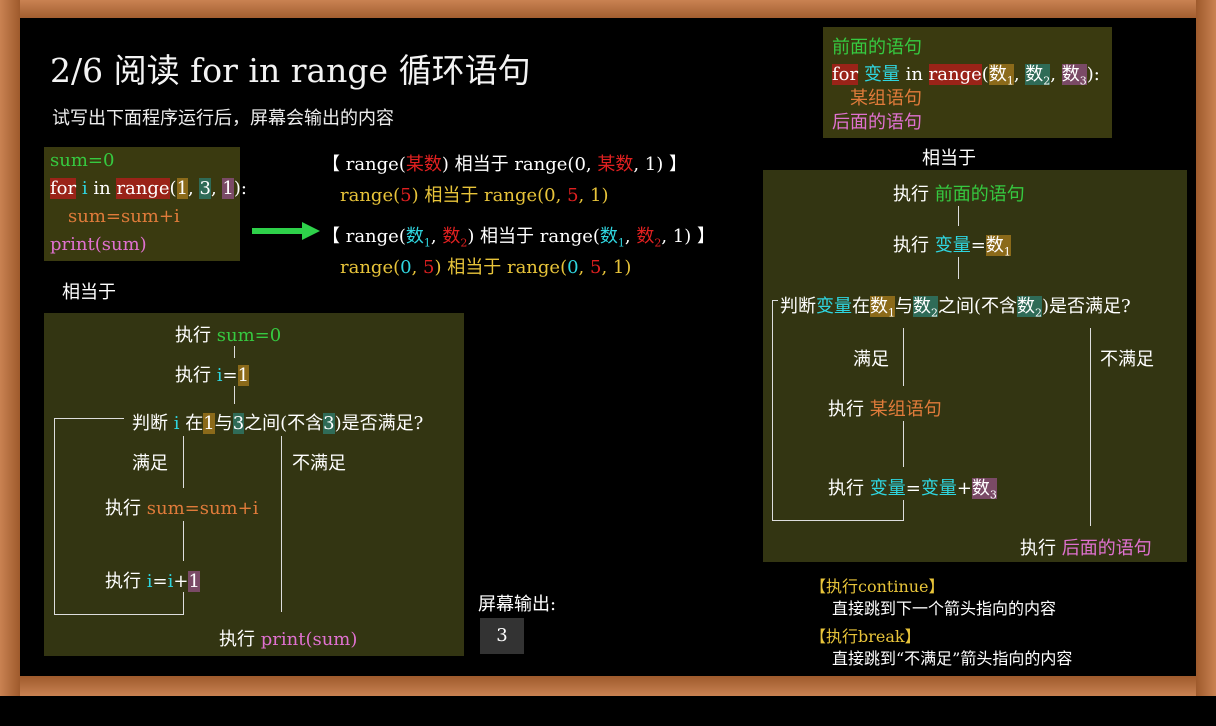  I want to click on range-keyword: range, so click(143, 188).